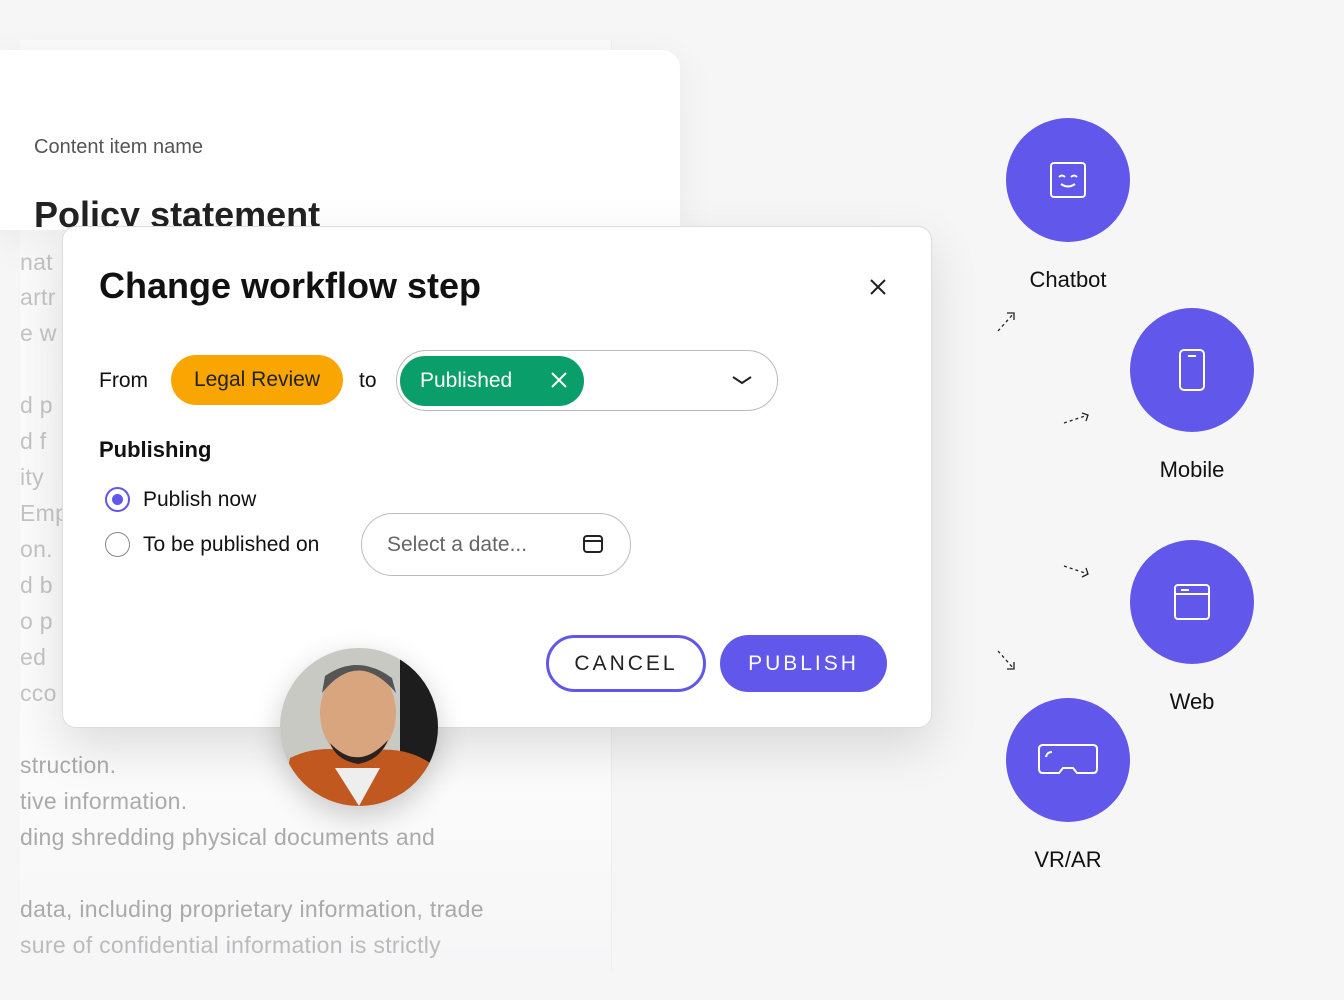 The image size is (1344, 1000). I want to click on channel-mobile, so click(1192, 370).